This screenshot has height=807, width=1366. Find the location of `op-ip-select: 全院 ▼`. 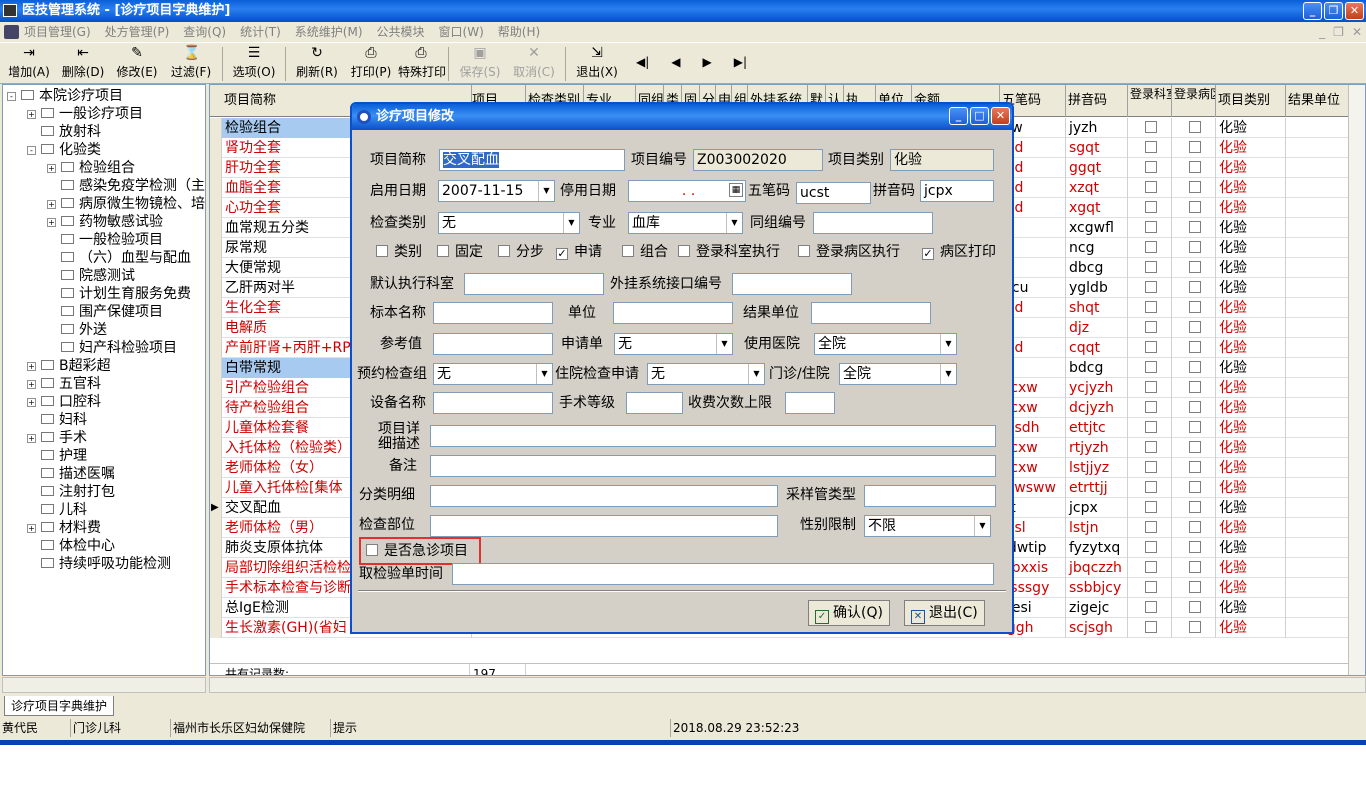

op-ip-select: 全院 ▼ is located at coordinates (898, 374).